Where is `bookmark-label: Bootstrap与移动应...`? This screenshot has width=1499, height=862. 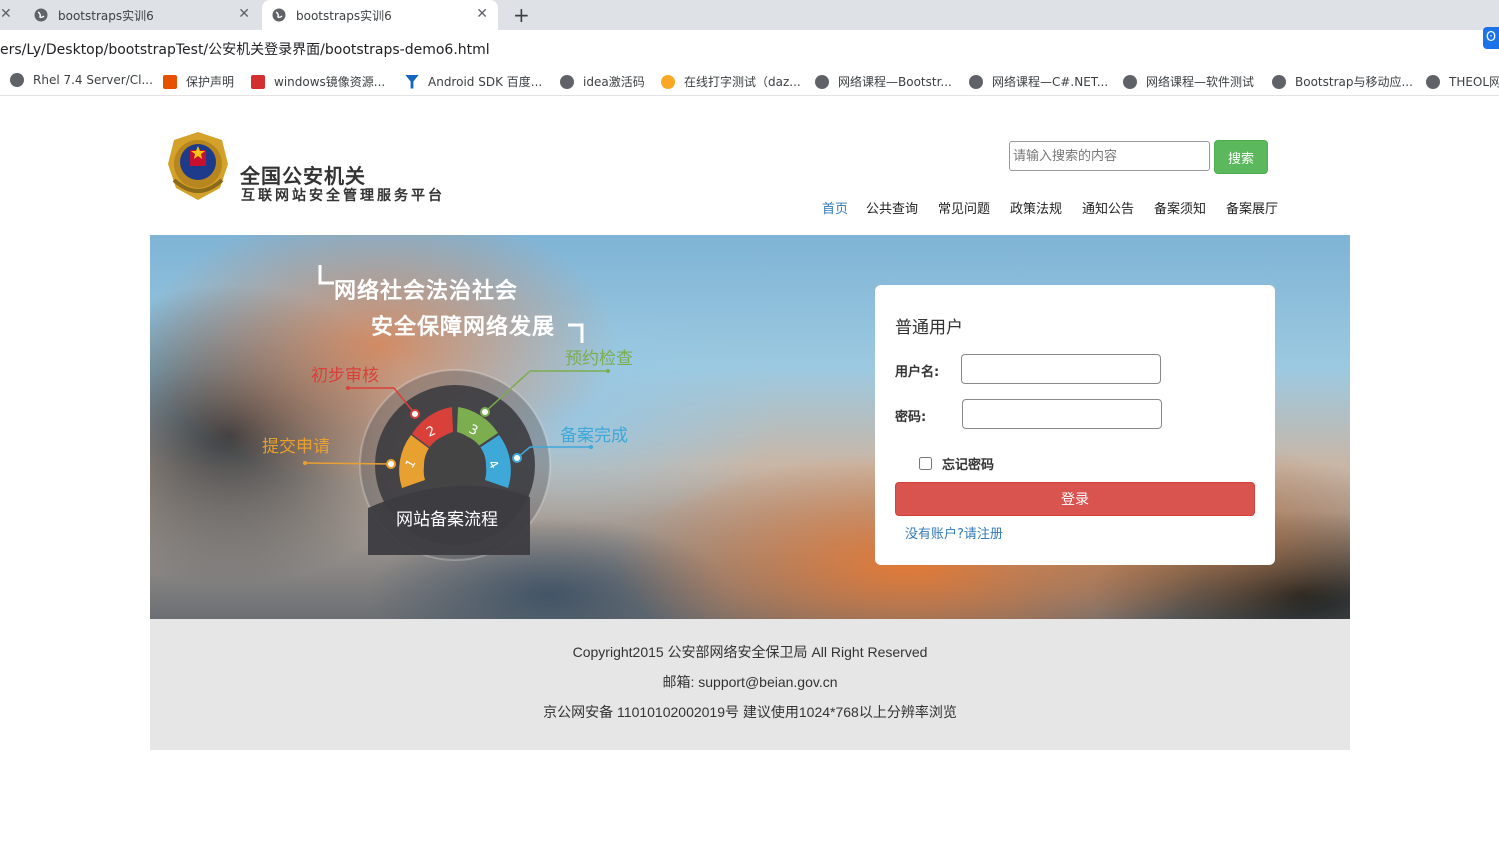
bookmark-label: Bootstrap与移动应... is located at coordinates (1354, 82).